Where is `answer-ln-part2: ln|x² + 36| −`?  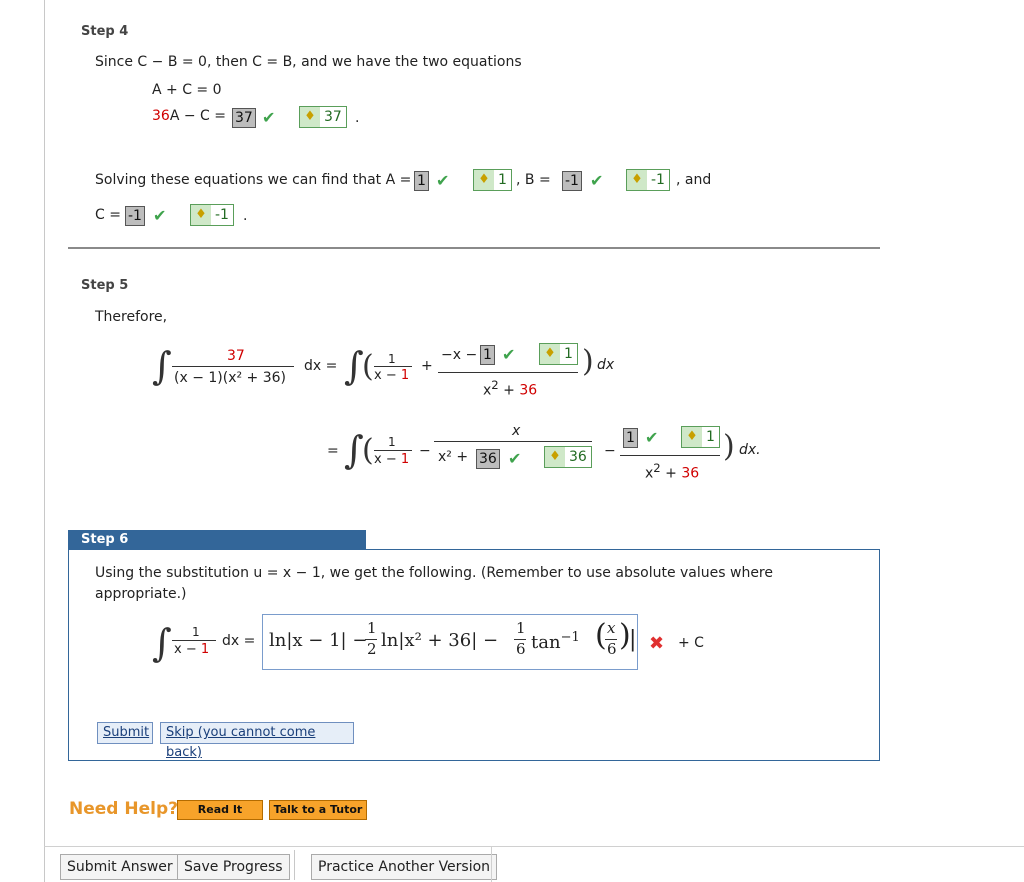 answer-ln-part2: ln|x² + 36| − is located at coordinates (440, 640).